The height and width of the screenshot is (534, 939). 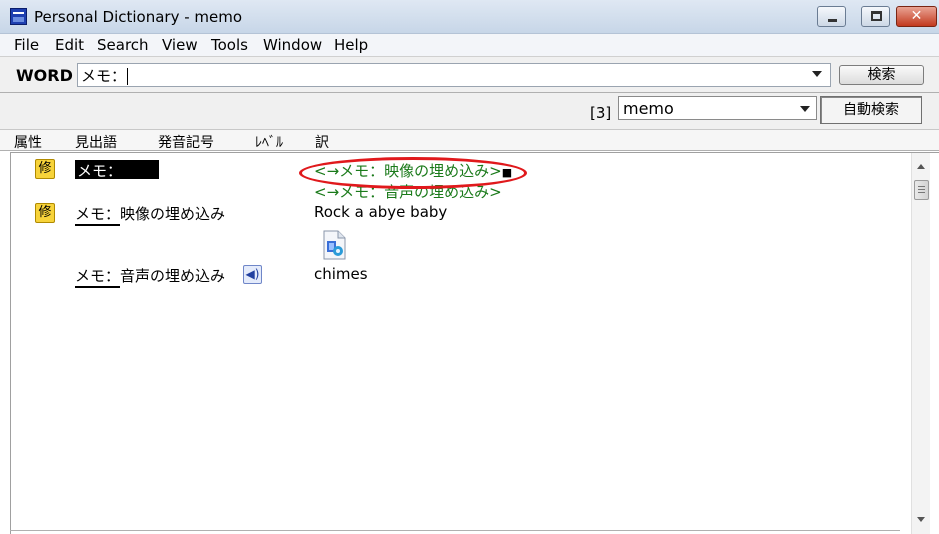 I want to click on column-attribute: 属性, so click(x=28, y=142).